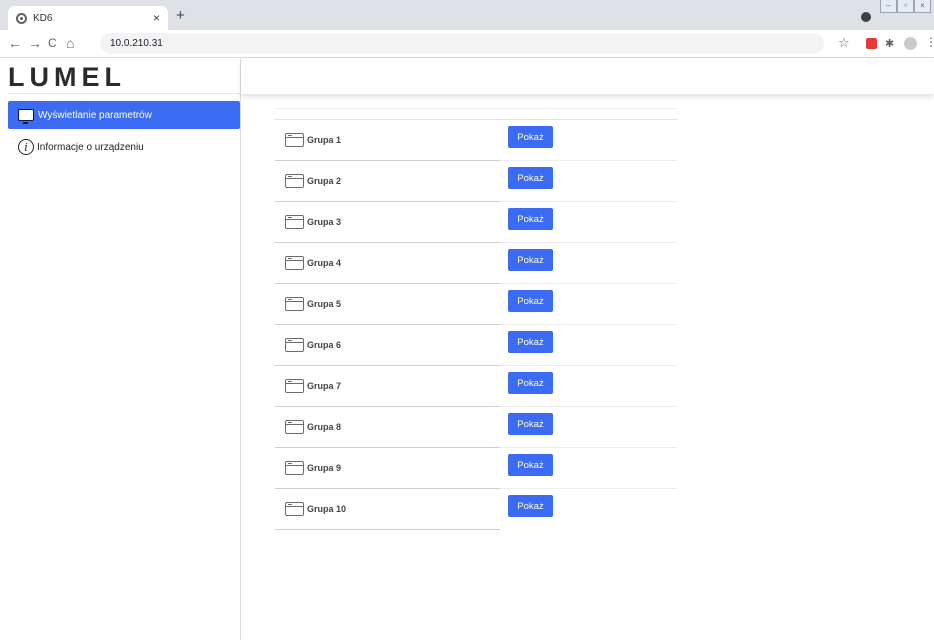 The height and width of the screenshot is (640, 934). I want to click on group-row: Grupa 8 Pokaż, so click(476, 427).